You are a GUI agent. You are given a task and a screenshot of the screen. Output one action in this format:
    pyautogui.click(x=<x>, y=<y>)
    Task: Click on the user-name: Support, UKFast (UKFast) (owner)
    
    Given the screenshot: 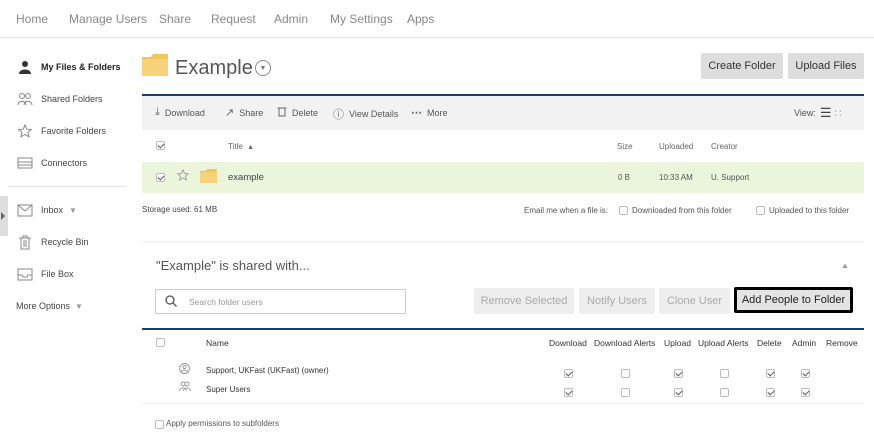 What is the action you would take?
    pyautogui.click(x=267, y=370)
    